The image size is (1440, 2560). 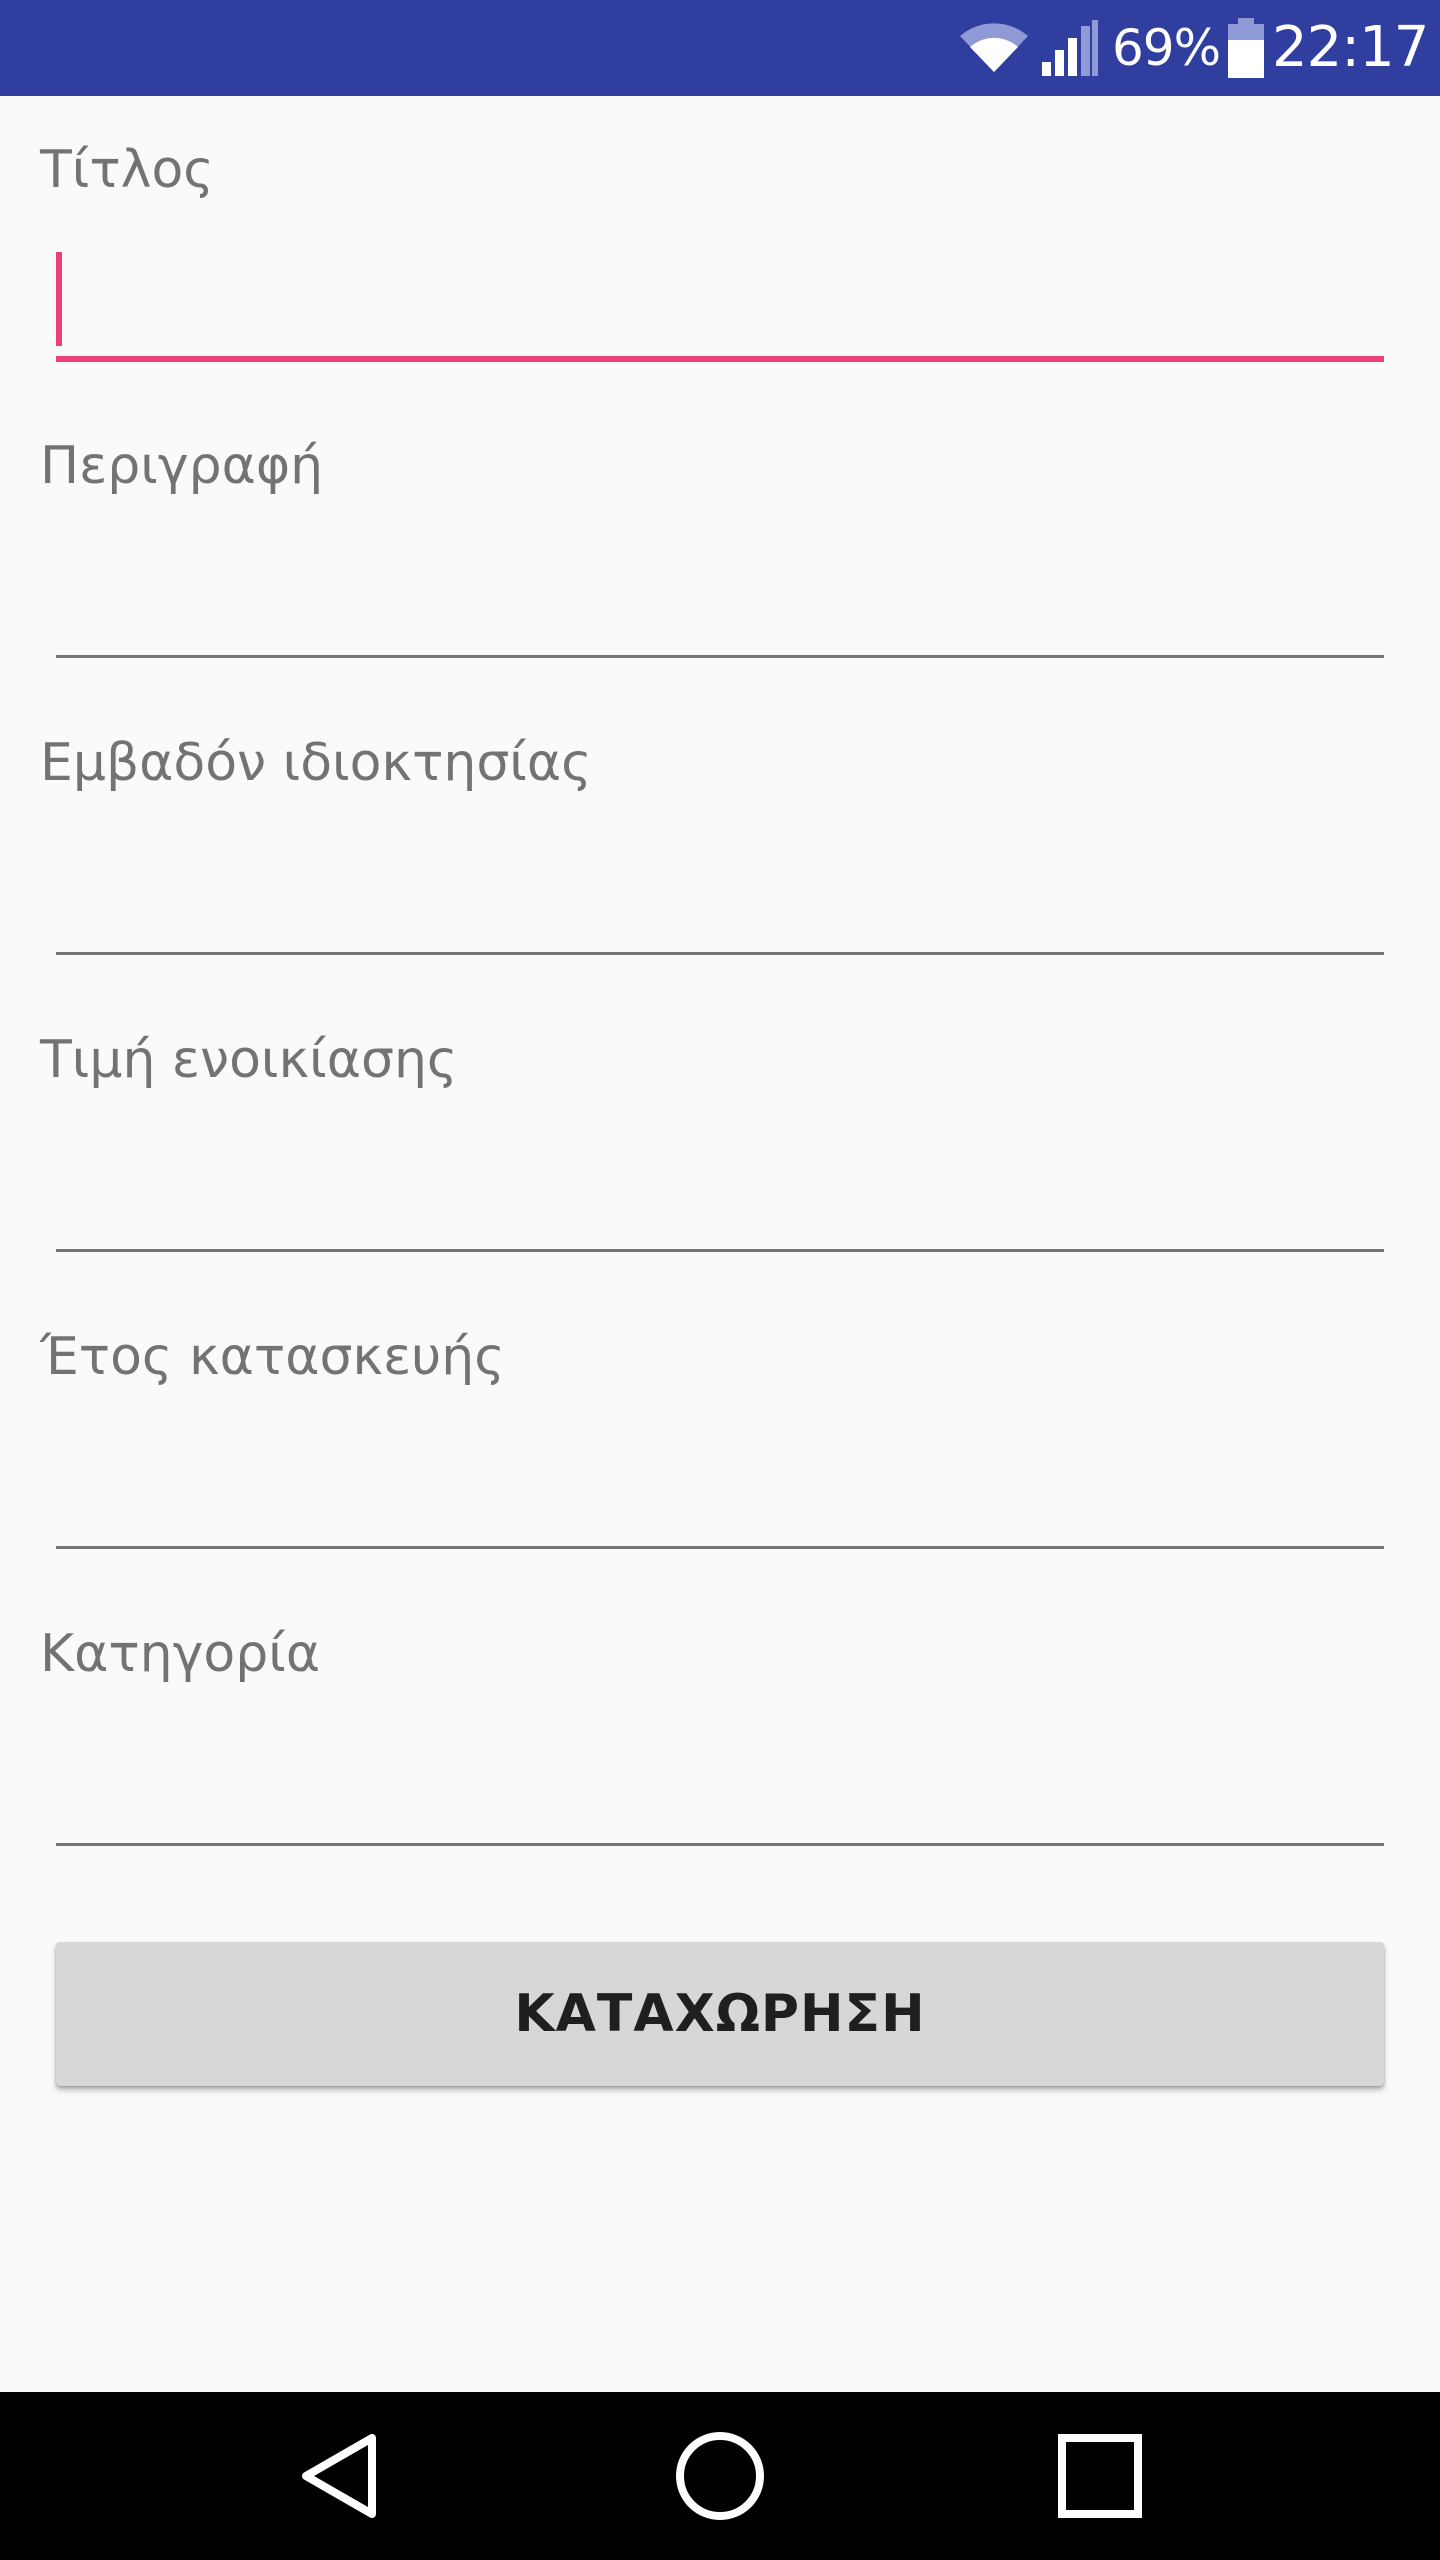 I want to click on navigation-bar, so click(x=720, y=2476).